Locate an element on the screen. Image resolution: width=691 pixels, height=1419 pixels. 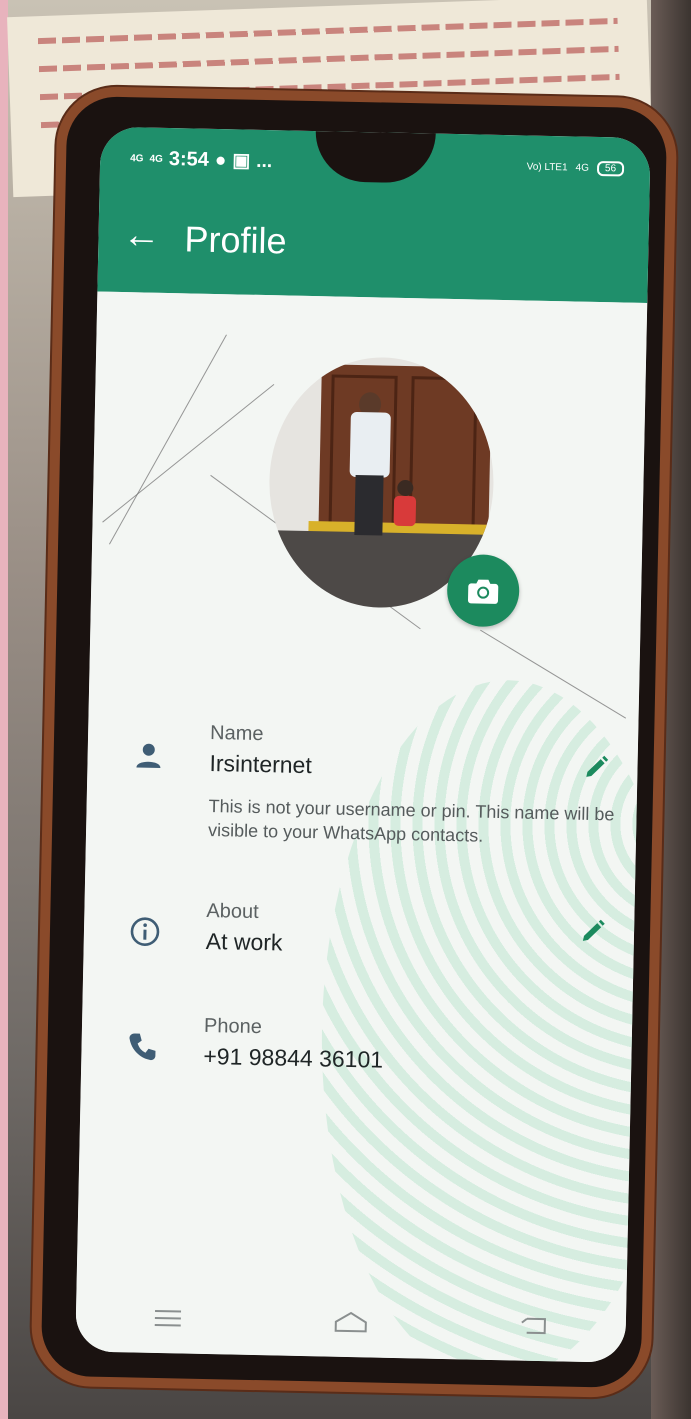
back-icon is located at coordinates (534, 1325).